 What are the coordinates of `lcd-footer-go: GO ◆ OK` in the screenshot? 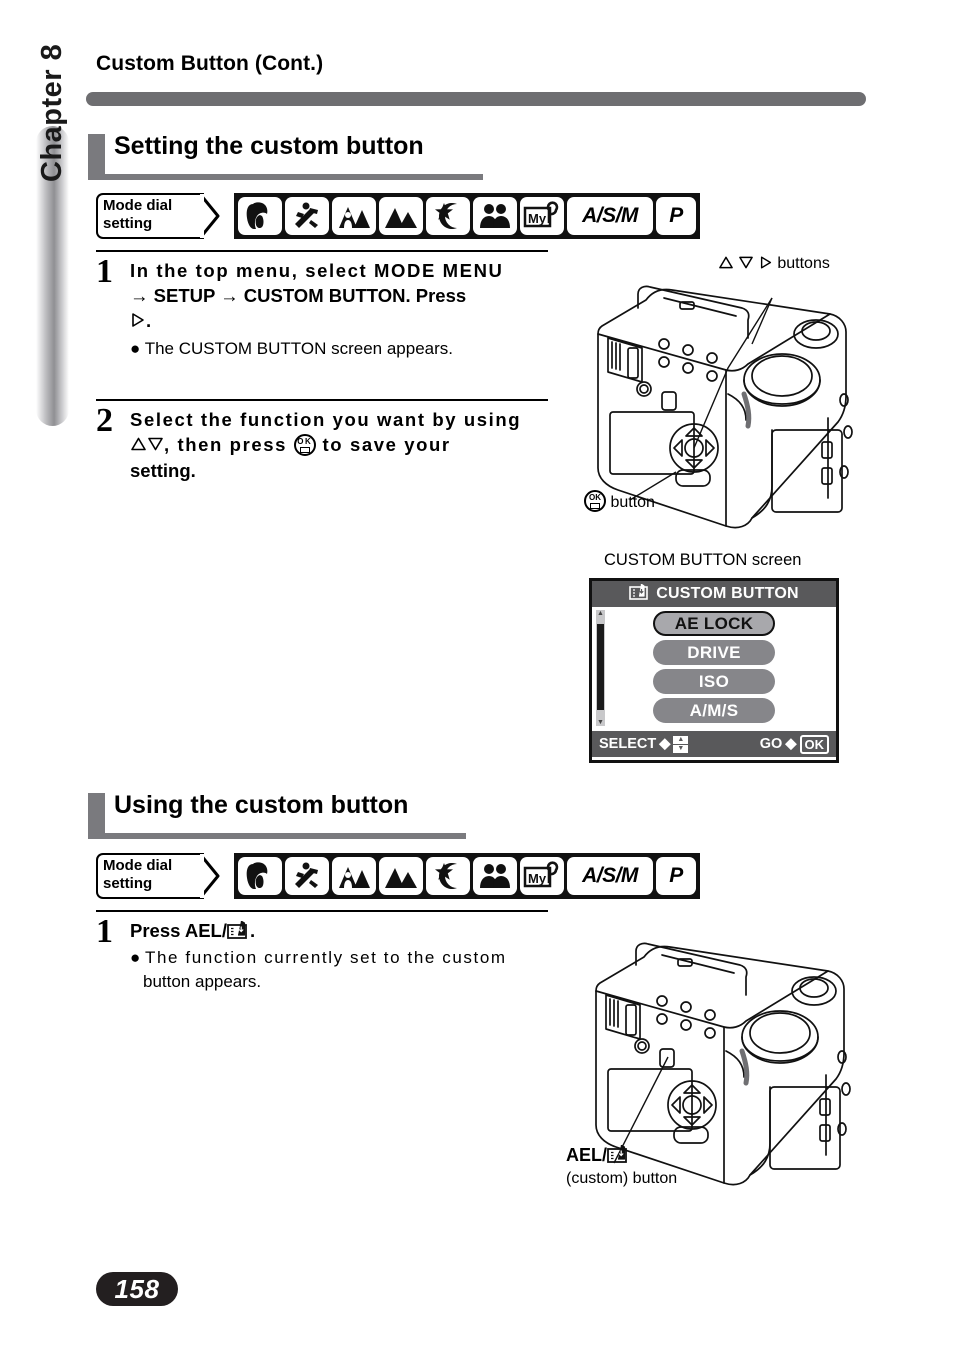 It's located at (794, 744).